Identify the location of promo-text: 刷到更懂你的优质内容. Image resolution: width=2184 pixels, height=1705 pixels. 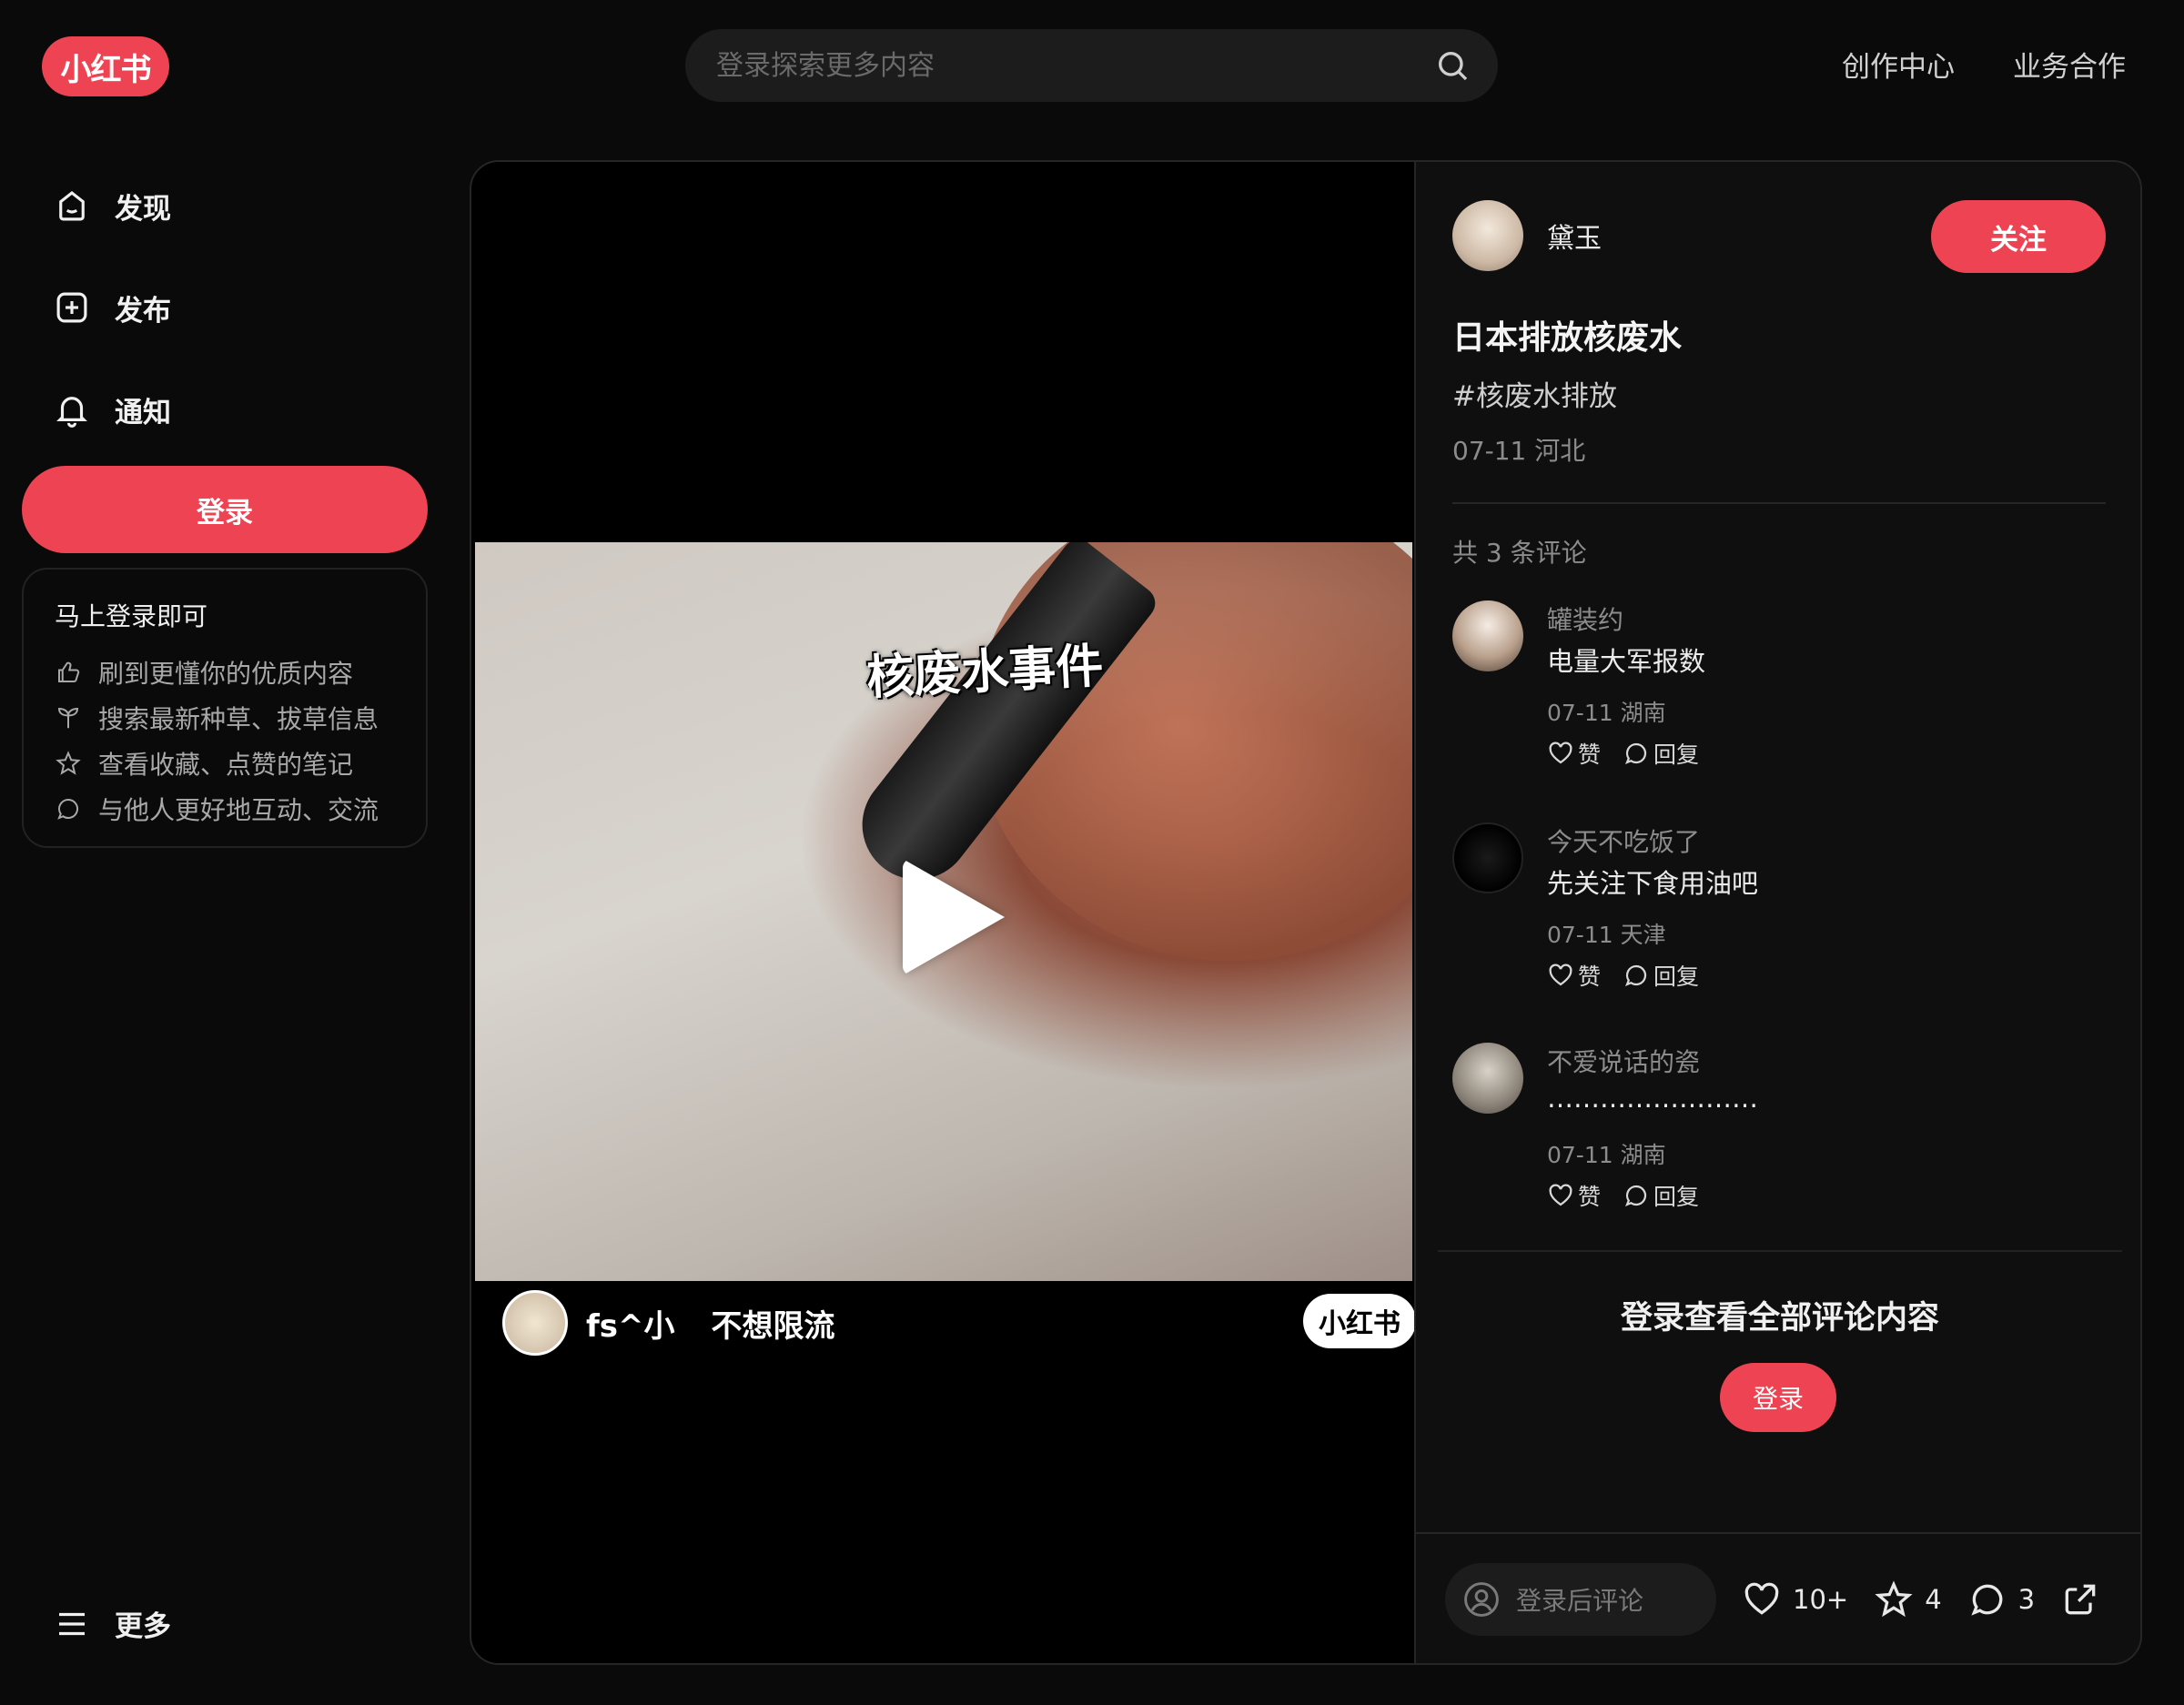
(226, 674).